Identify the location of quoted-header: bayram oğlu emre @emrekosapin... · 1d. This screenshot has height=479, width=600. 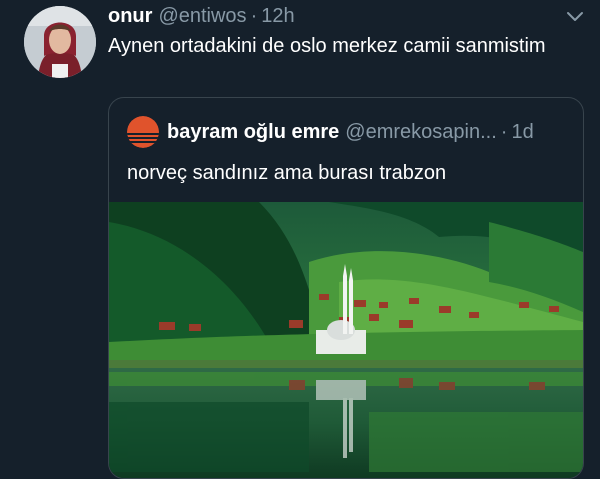
(350, 132).